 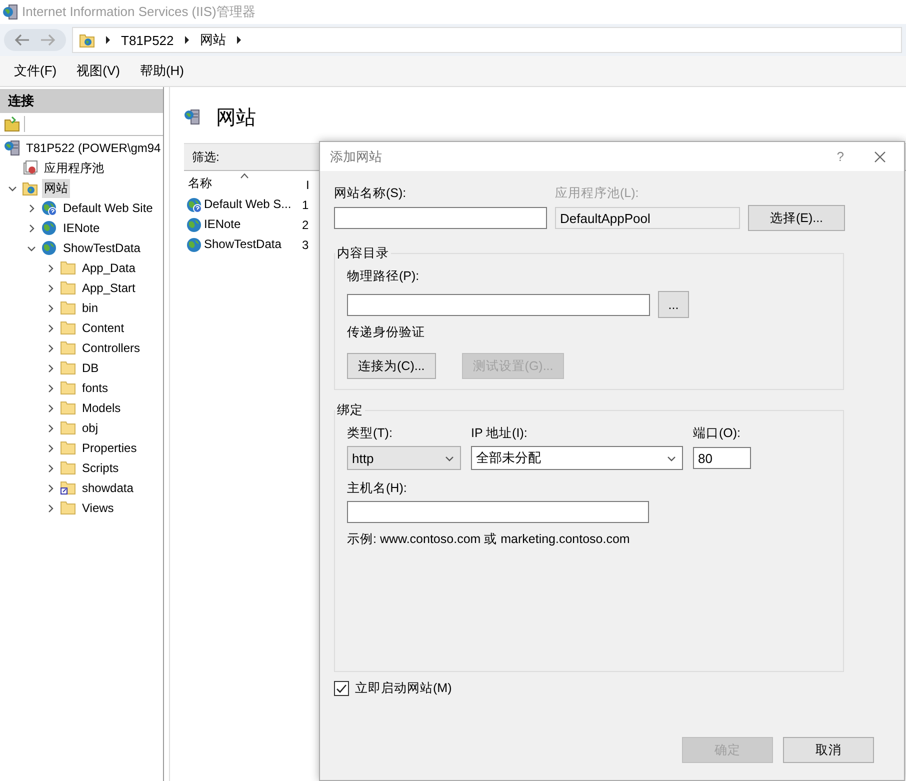 I want to click on site-name-field, so click(x=440, y=218).